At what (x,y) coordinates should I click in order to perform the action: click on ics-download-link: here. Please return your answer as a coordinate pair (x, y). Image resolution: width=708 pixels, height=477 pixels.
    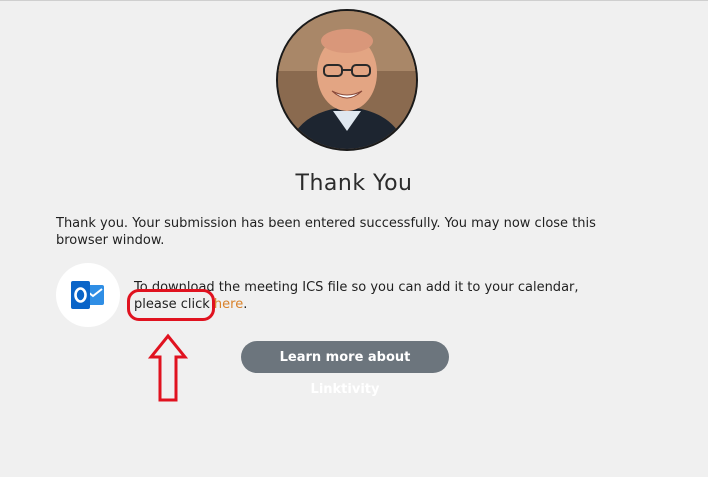
    Looking at the image, I should click on (228, 304).